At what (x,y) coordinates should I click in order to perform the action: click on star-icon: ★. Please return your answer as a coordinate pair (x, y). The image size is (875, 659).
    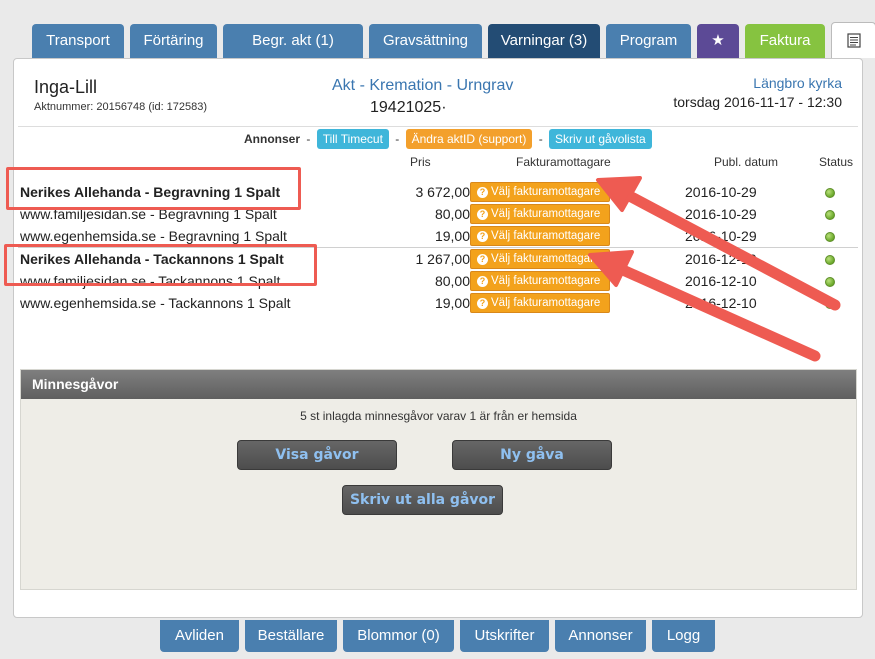
    Looking at the image, I should click on (718, 40).